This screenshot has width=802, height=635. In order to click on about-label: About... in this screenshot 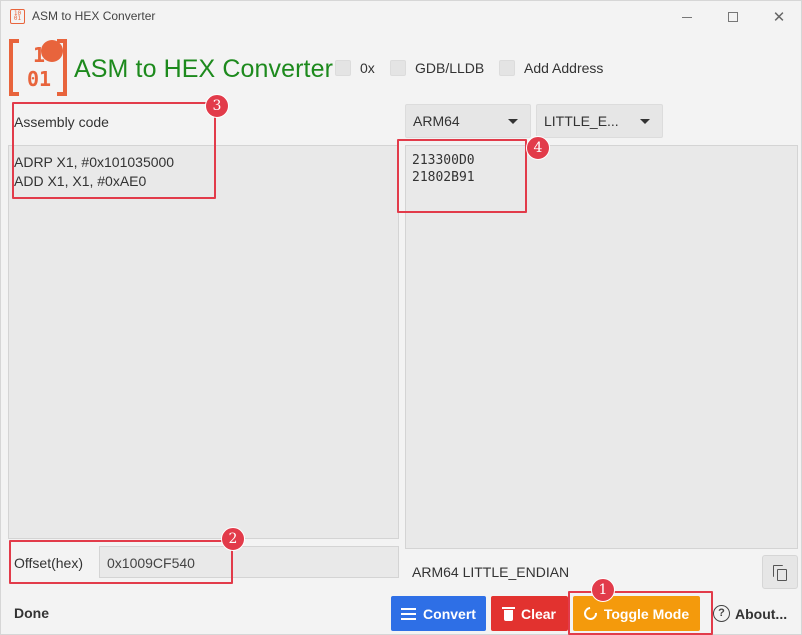, I will do `click(761, 613)`.